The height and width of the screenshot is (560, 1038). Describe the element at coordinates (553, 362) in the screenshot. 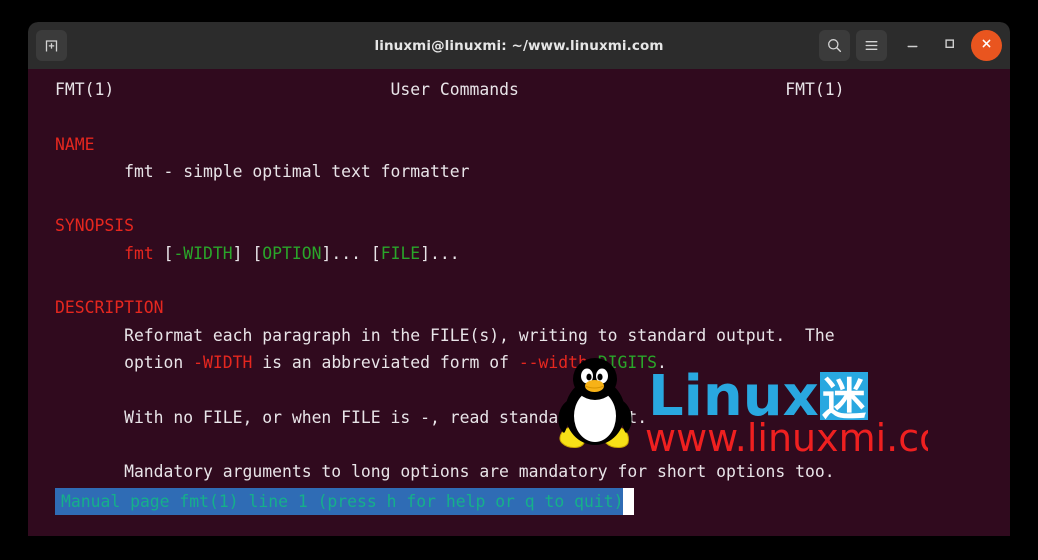

I see `description-longopt-width: --width` at that location.